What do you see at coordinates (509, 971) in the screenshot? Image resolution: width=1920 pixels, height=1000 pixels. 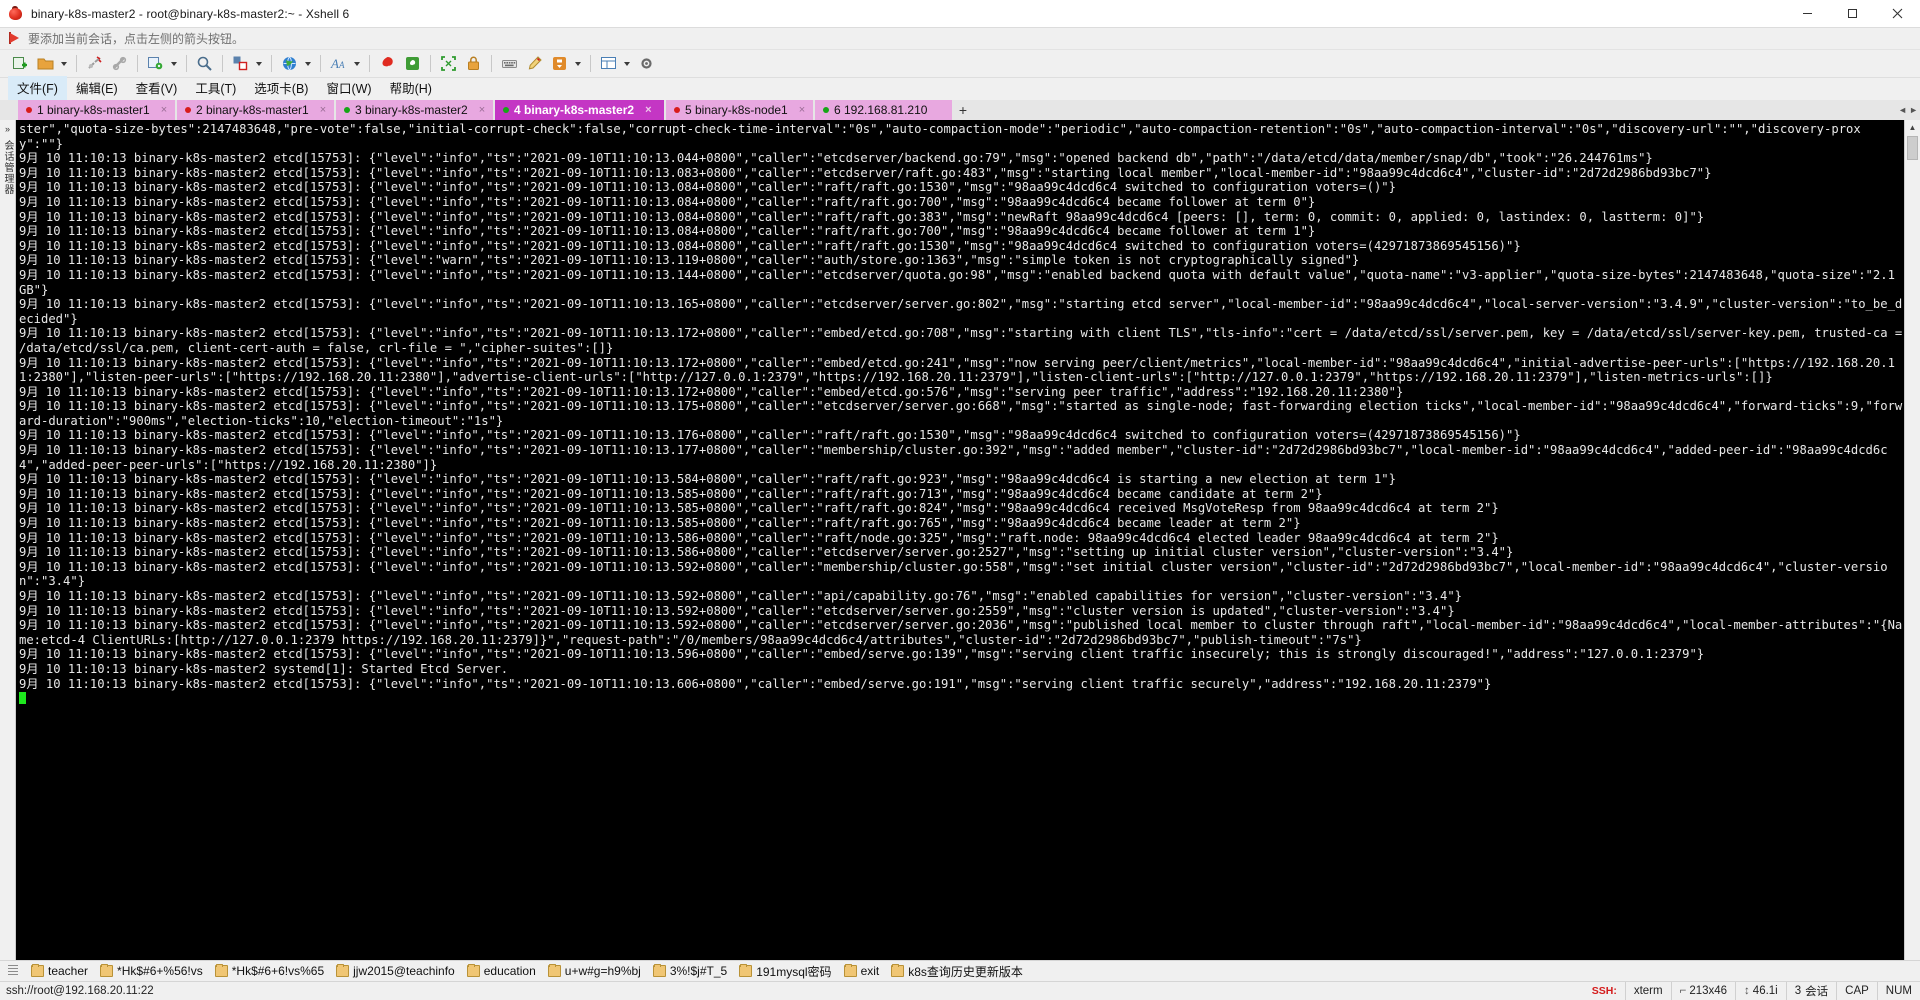 I see `bookmark-label: education` at bounding box center [509, 971].